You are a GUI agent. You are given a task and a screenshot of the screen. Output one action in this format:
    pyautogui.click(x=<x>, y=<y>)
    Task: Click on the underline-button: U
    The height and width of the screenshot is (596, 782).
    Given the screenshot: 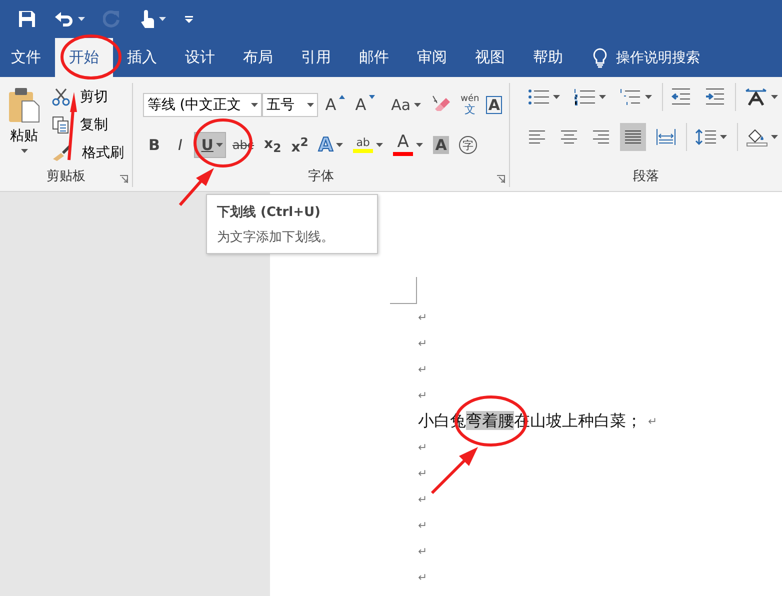 What is the action you would take?
    pyautogui.click(x=210, y=145)
    